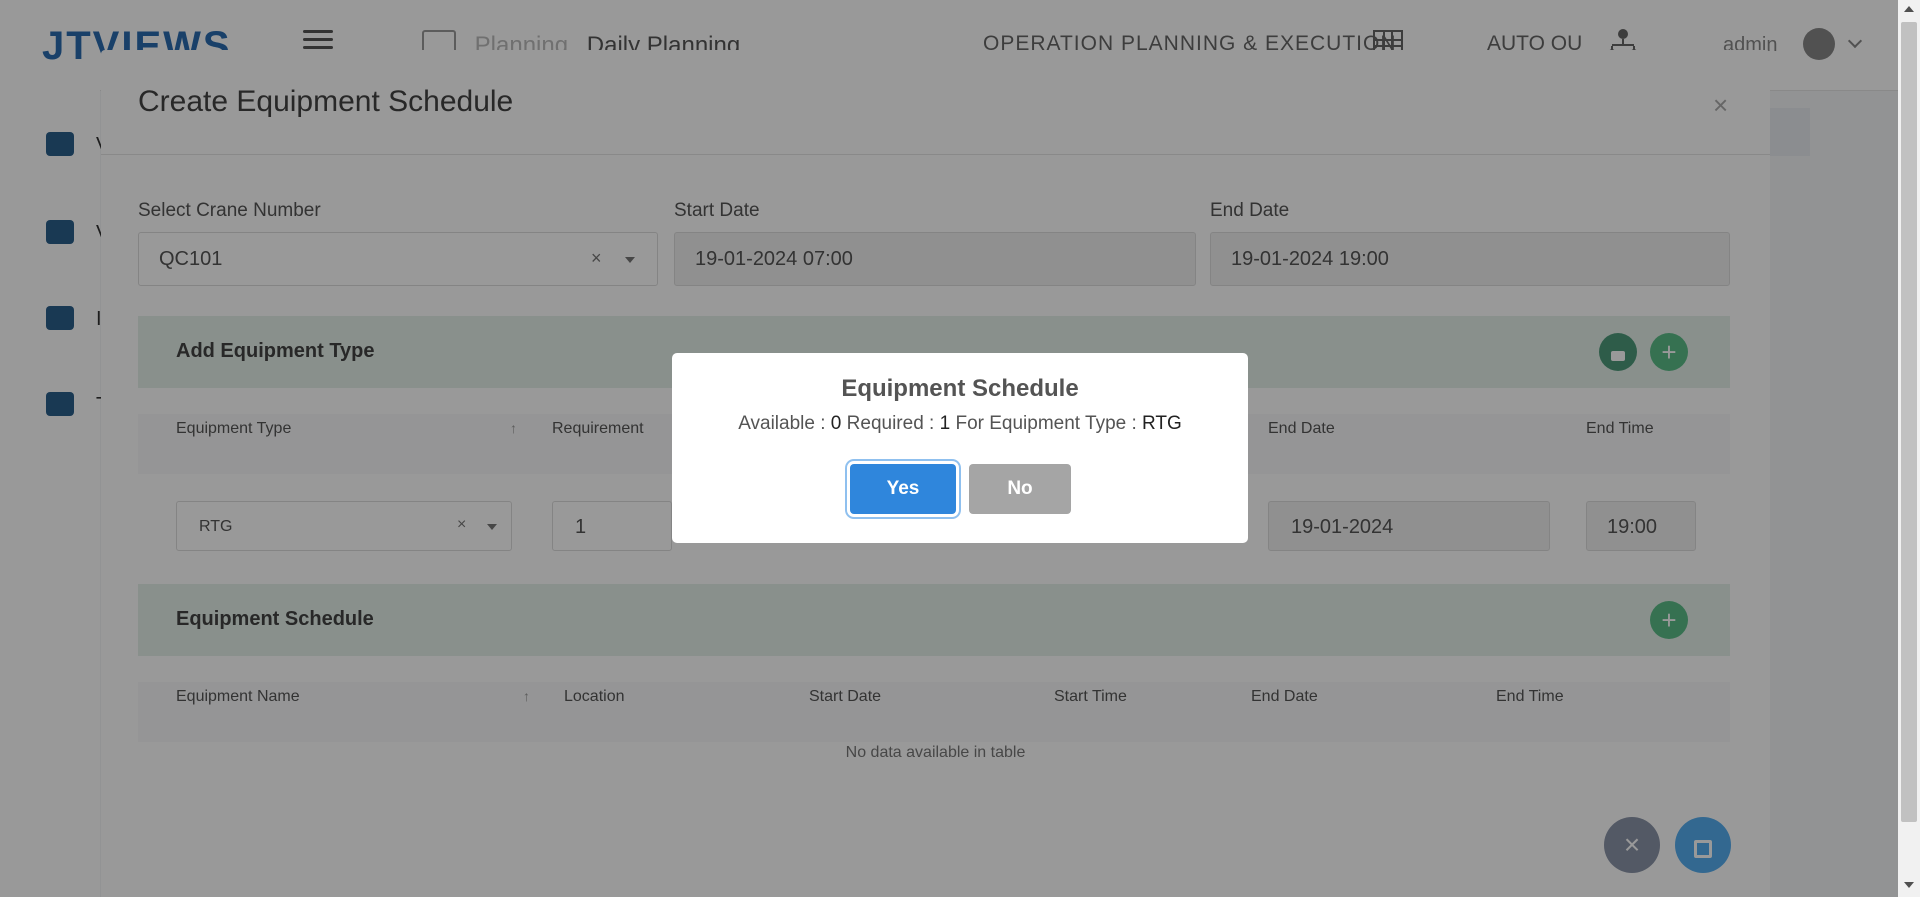 The image size is (1920, 897). What do you see at coordinates (1046, 423) in the screenshot?
I see `equipment-type-label: For Equipment Type :` at bounding box center [1046, 423].